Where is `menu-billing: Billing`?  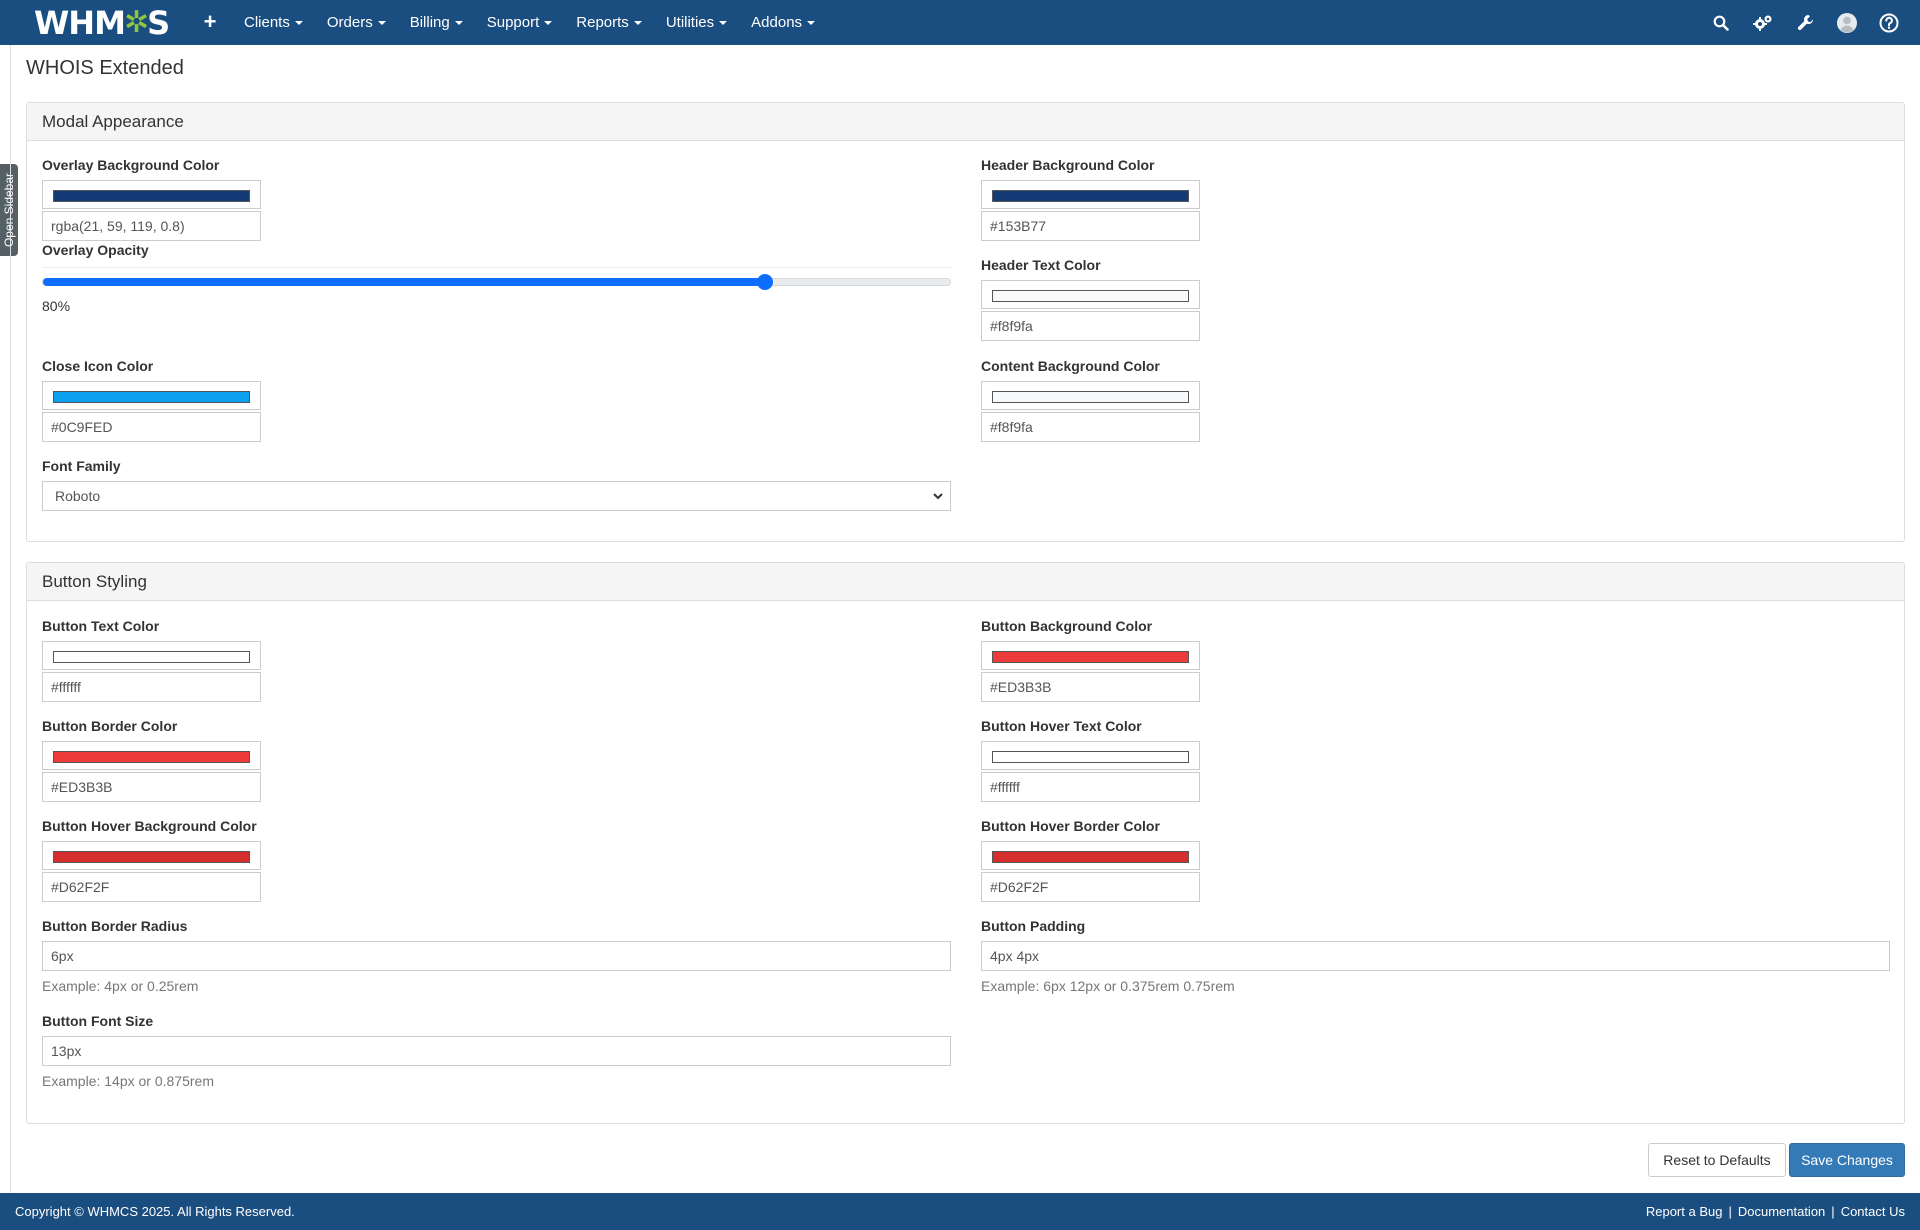 menu-billing: Billing is located at coordinates (436, 22).